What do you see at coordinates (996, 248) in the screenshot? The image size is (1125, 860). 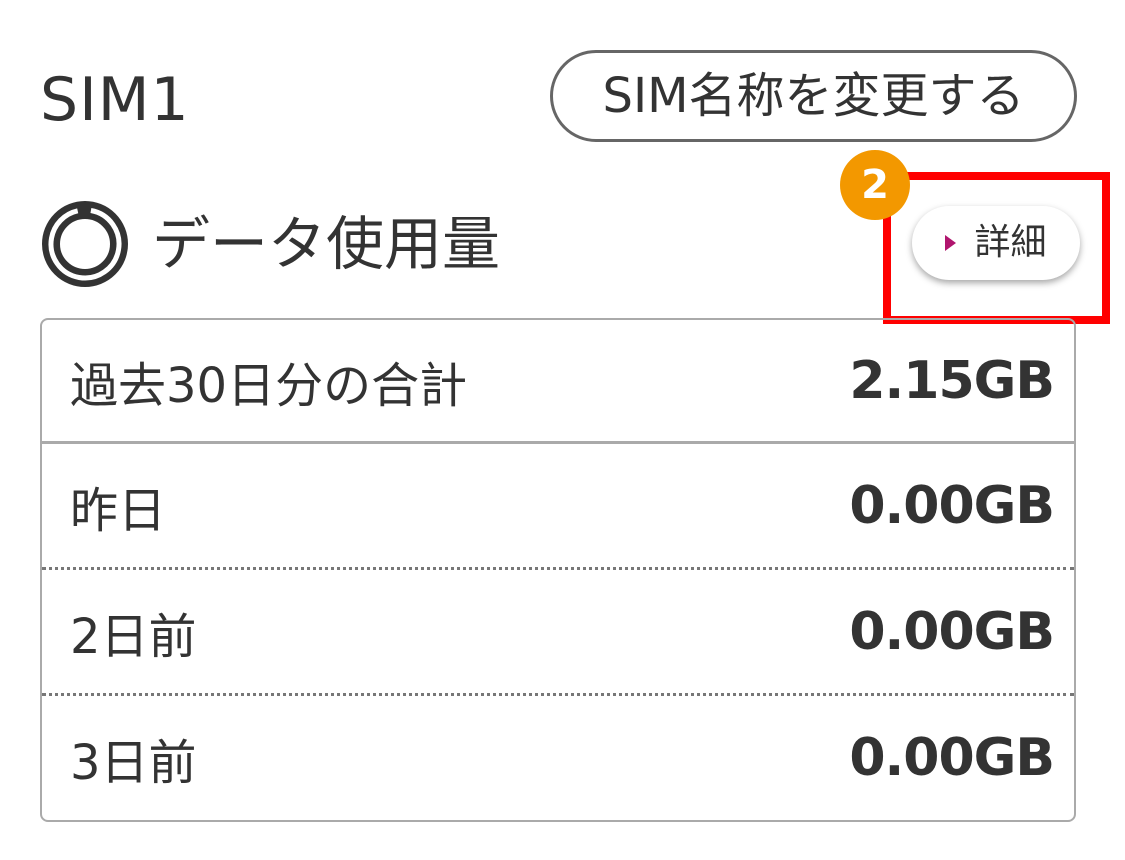 I see `annotation-highlight-box` at bounding box center [996, 248].